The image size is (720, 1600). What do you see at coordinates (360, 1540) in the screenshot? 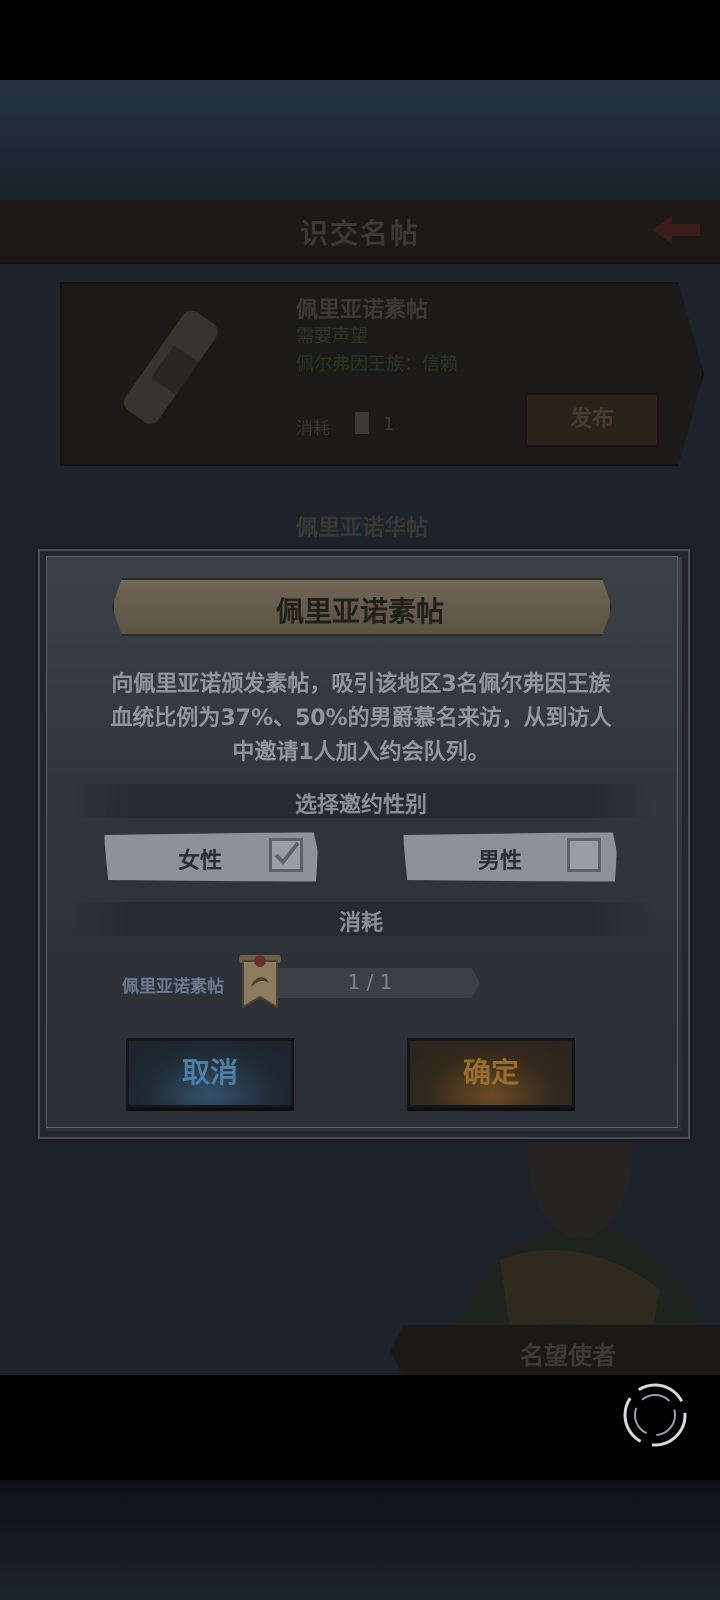
I see `bottom-background-strip` at bounding box center [360, 1540].